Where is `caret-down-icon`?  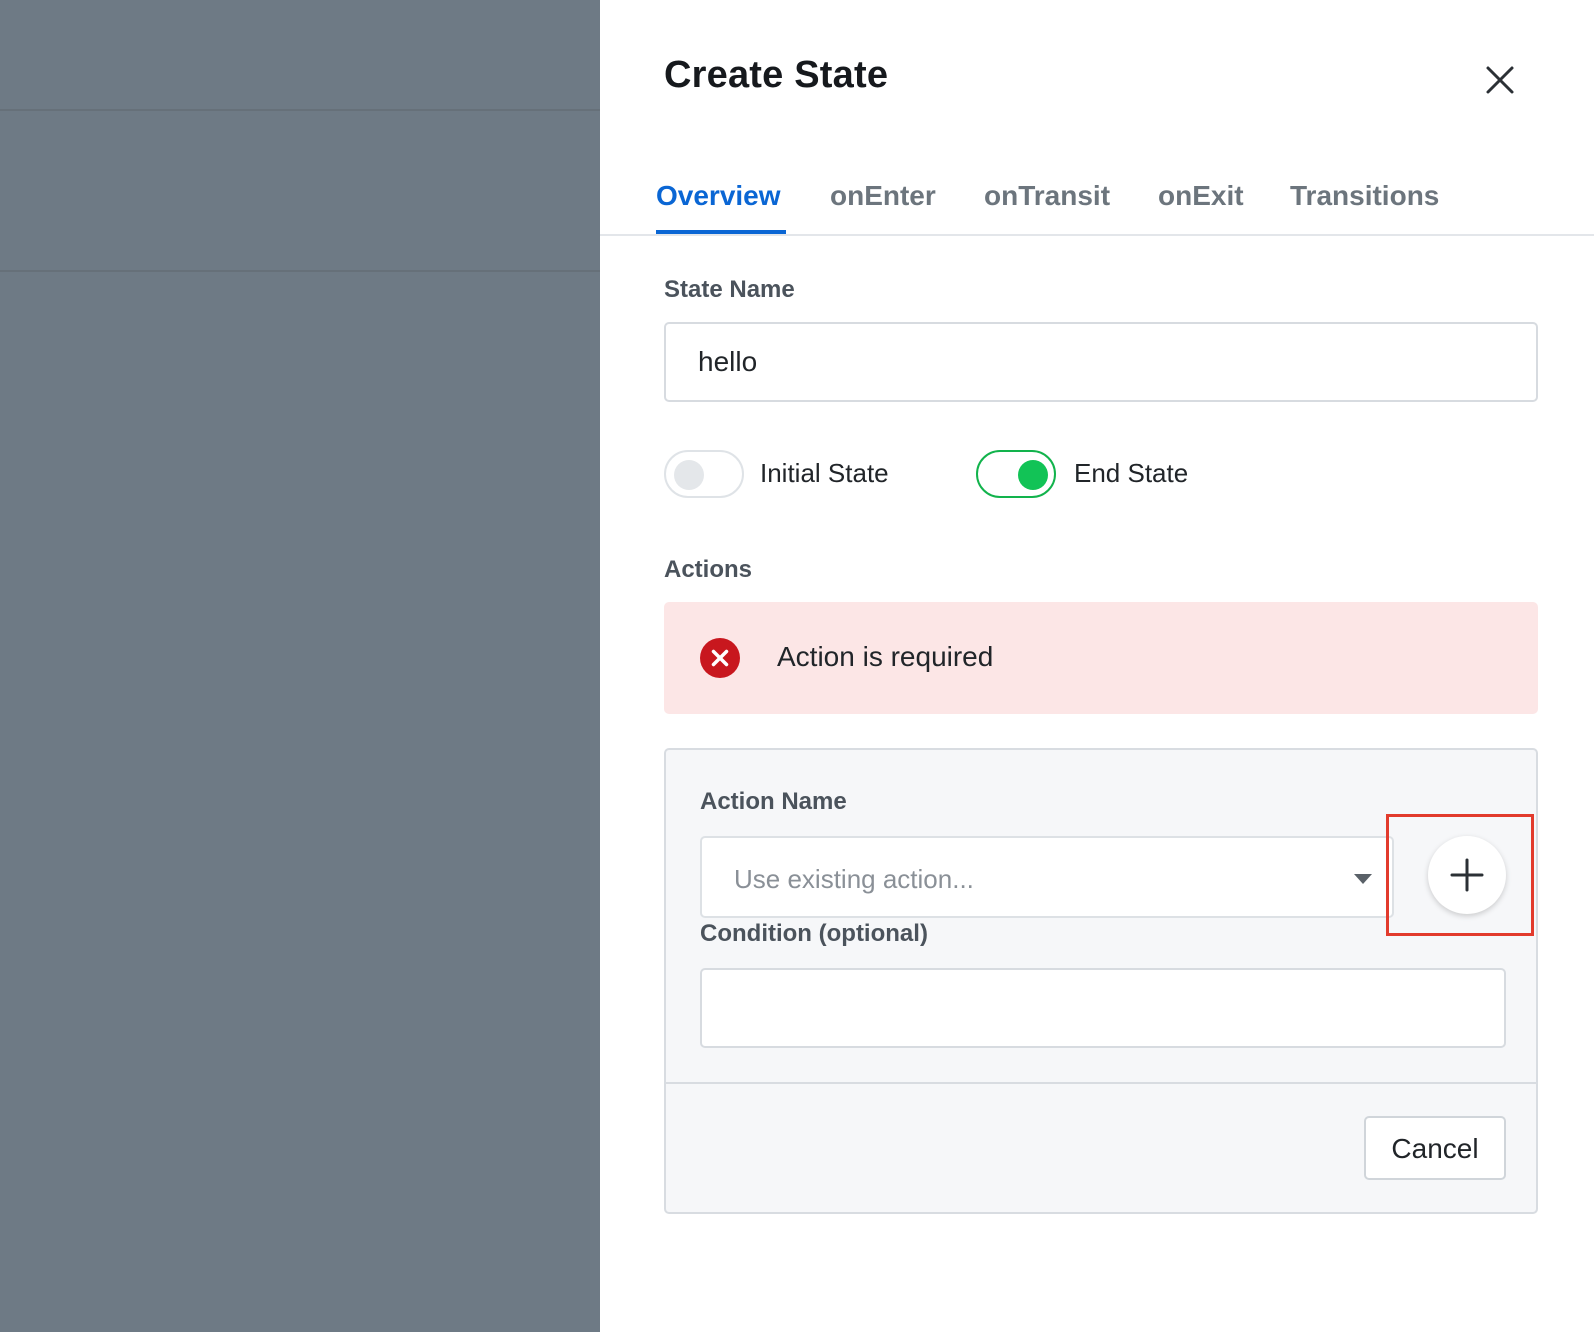 caret-down-icon is located at coordinates (1363, 879).